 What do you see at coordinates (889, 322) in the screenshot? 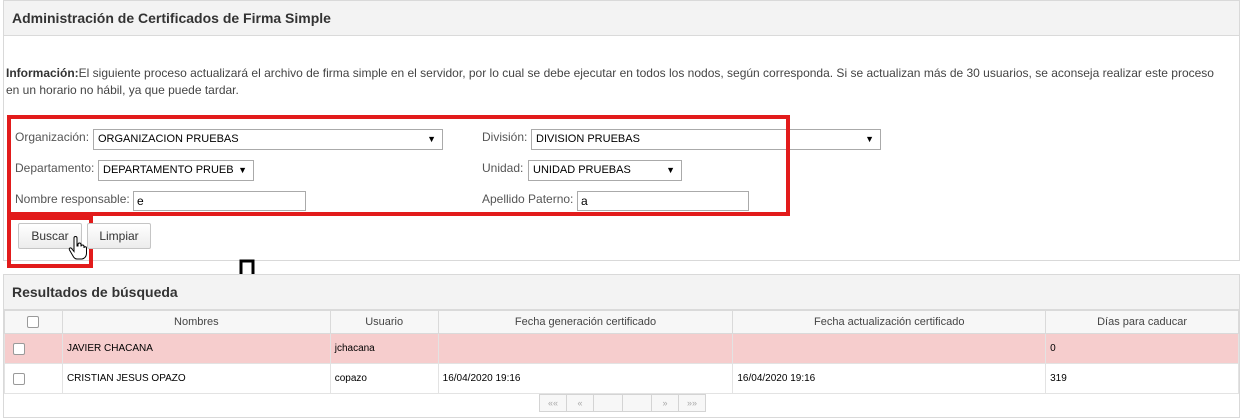
I see `column-header: Fecha actualización certificado` at bounding box center [889, 322].